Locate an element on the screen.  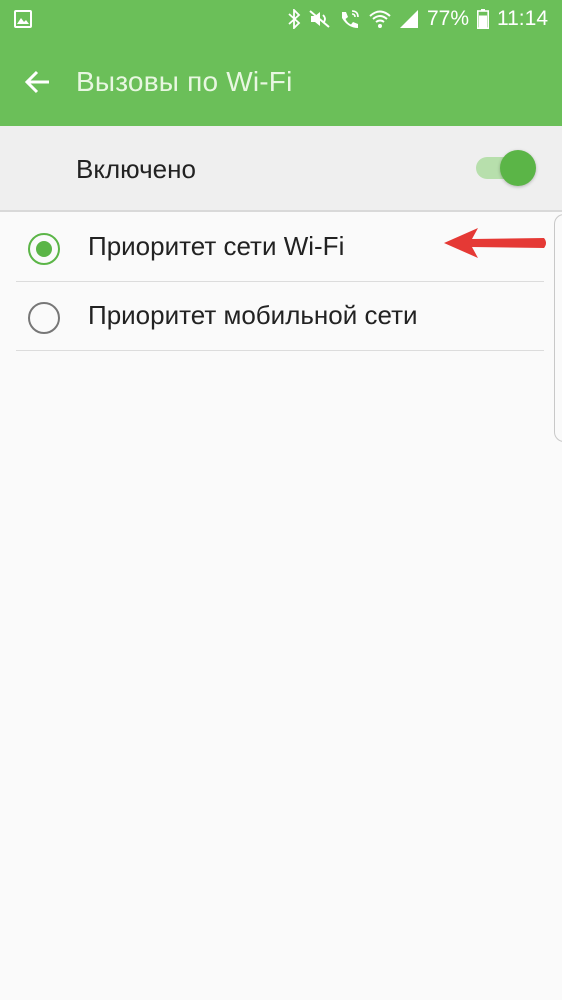
page-title: Вызовы по Wi-Fi is located at coordinates (184, 81).